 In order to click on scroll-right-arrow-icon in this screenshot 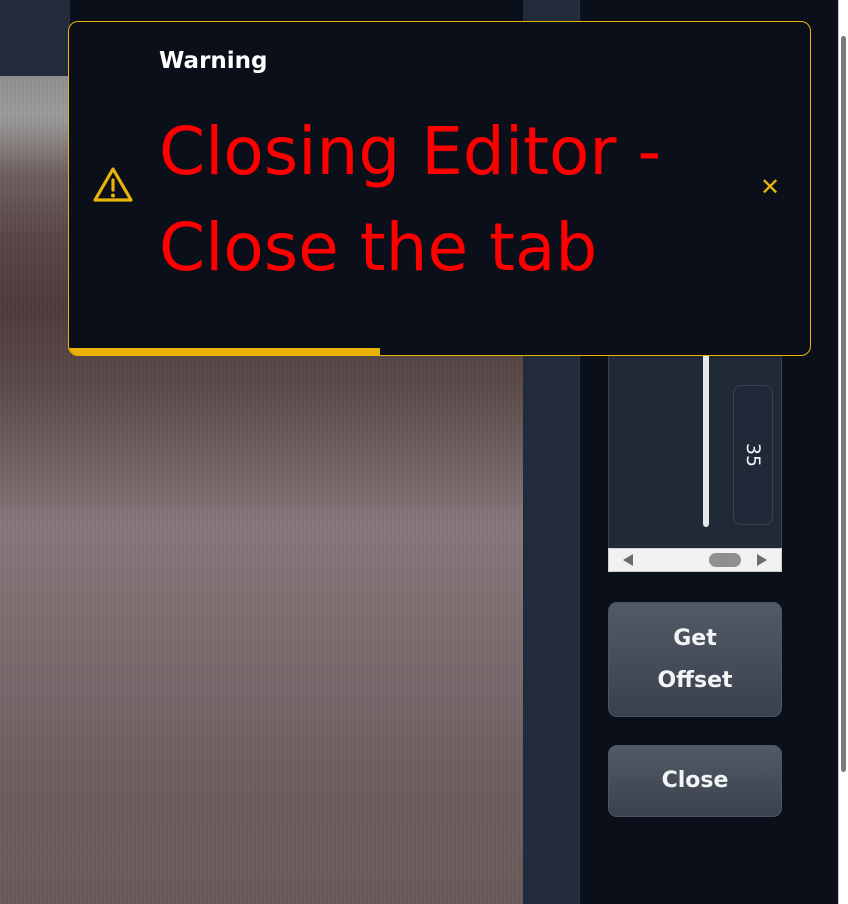, I will do `click(762, 560)`.